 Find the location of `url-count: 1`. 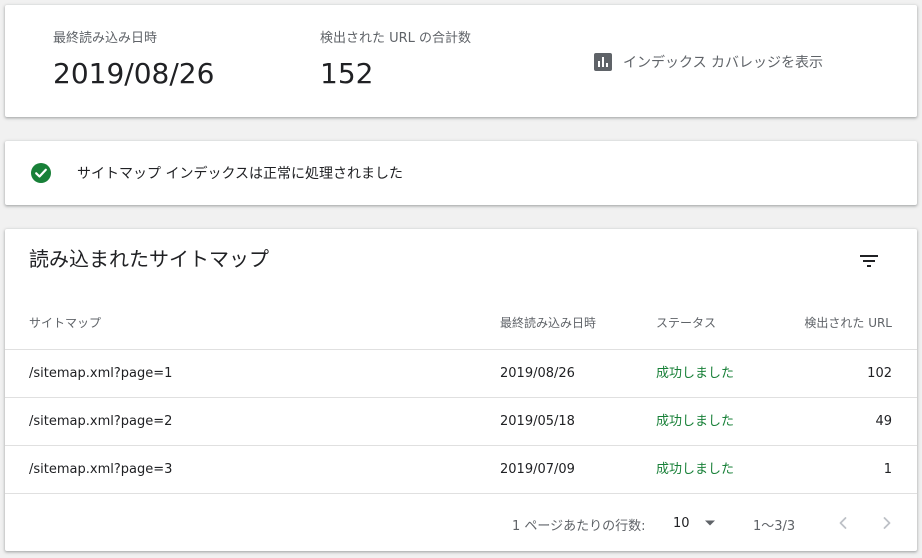

url-count: 1 is located at coordinates (887, 469).